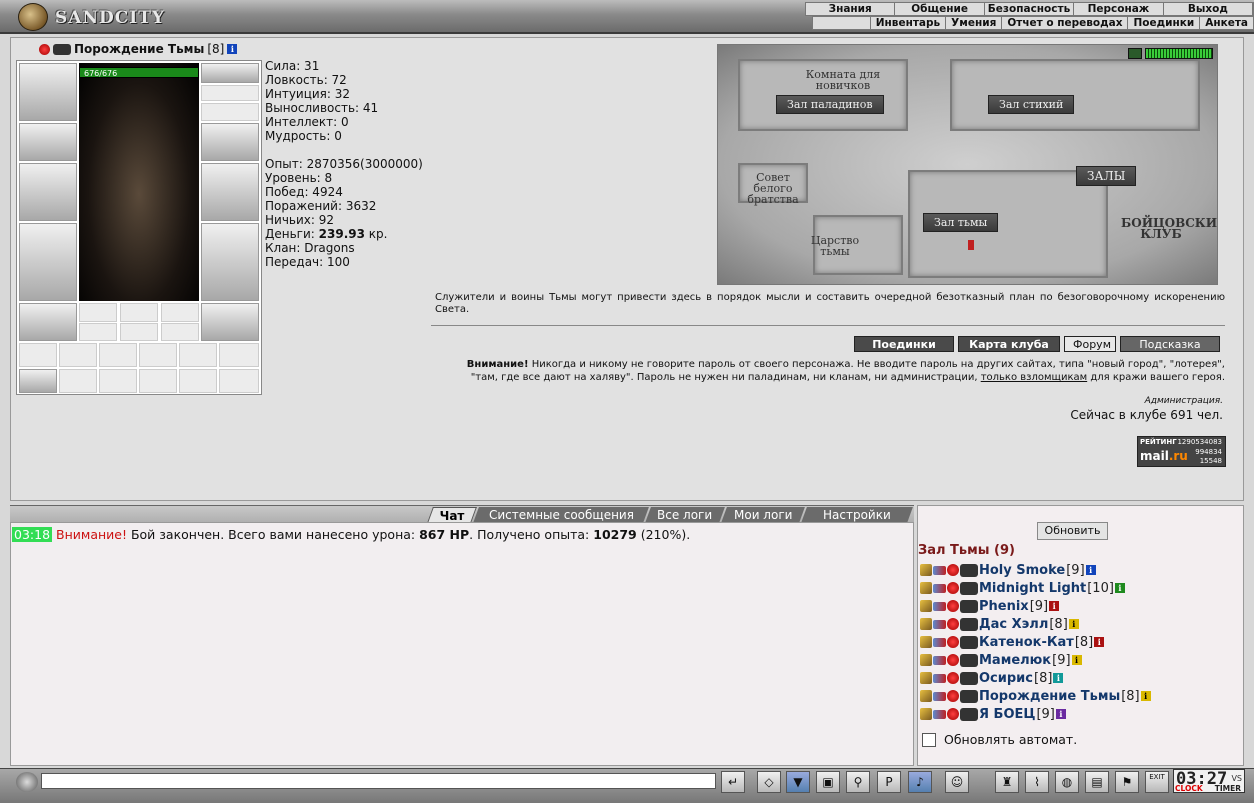 The image size is (1254, 803). What do you see at coordinates (32, 534) in the screenshot?
I see `chat-time: 03:18` at bounding box center [32, 534].